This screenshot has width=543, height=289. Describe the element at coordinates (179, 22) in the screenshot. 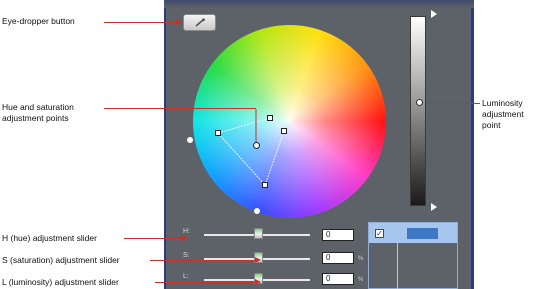

I see `callout-eyedropper-arrow` at that location.